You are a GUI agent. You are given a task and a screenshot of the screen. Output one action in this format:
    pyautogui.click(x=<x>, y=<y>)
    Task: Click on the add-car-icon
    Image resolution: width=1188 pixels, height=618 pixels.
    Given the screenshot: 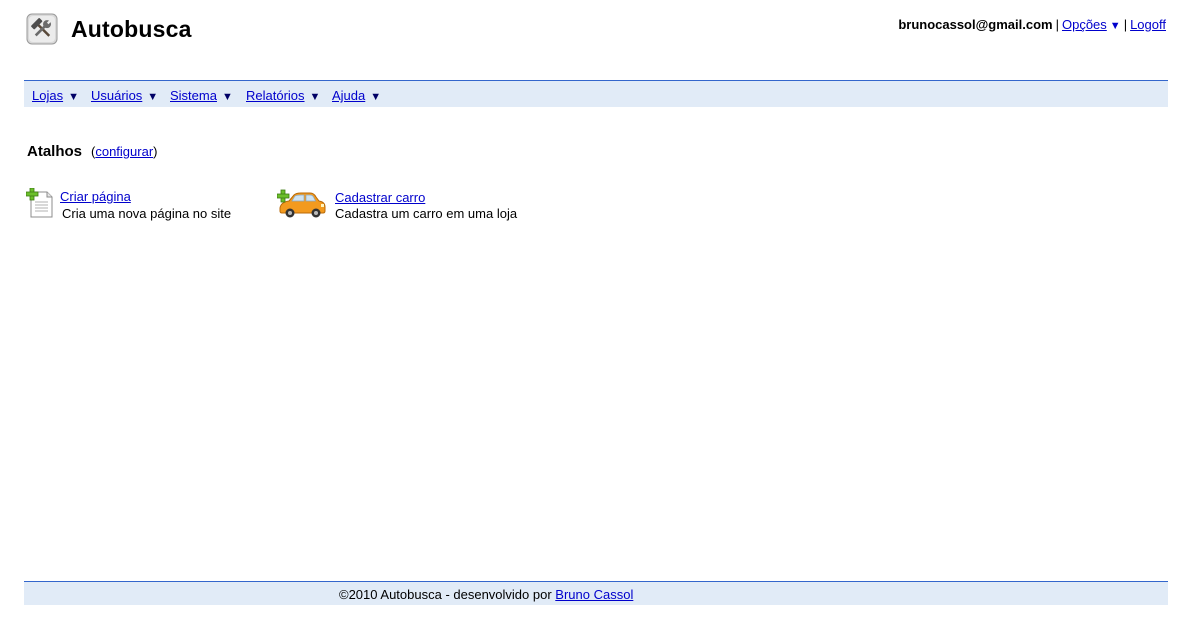 What is the action you would take?
    pyautogui.click(x=301, y=204)
    